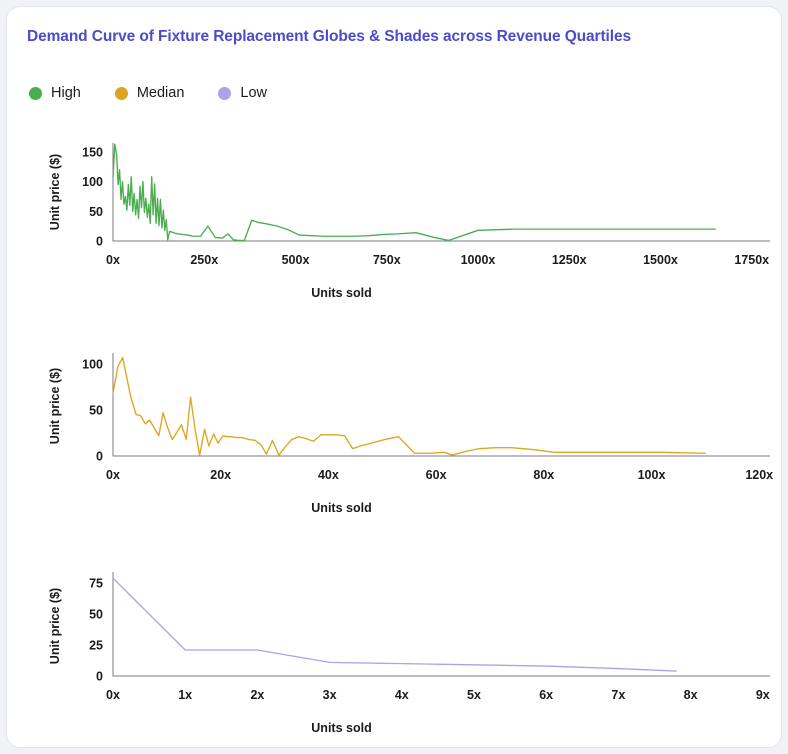  Describe the element at coordinates (92, 152) in the screenshot. I see `y-tick-label: 150` at that location.